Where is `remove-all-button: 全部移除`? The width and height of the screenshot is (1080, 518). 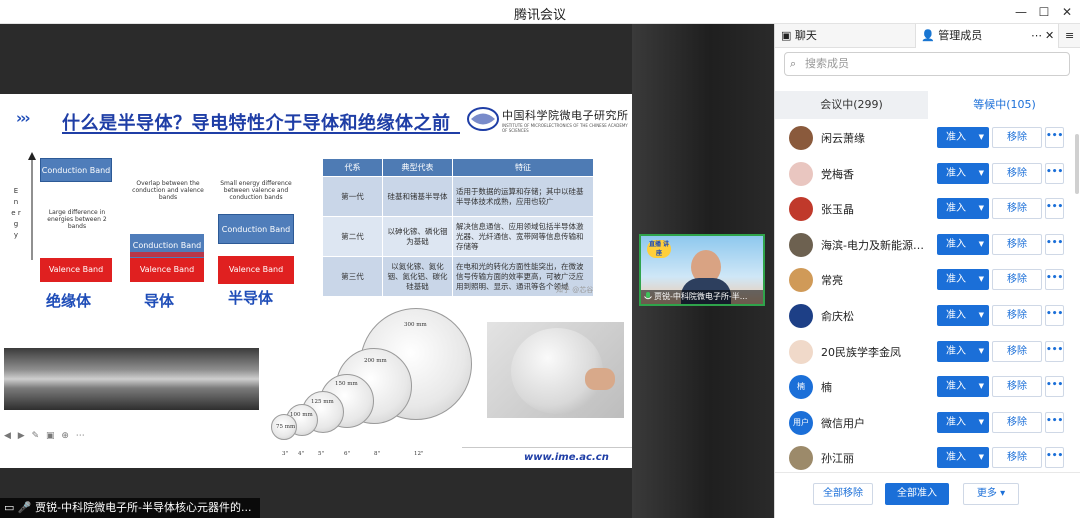 remove-all-button: 全部移除 is located at coordinates (843, 494).